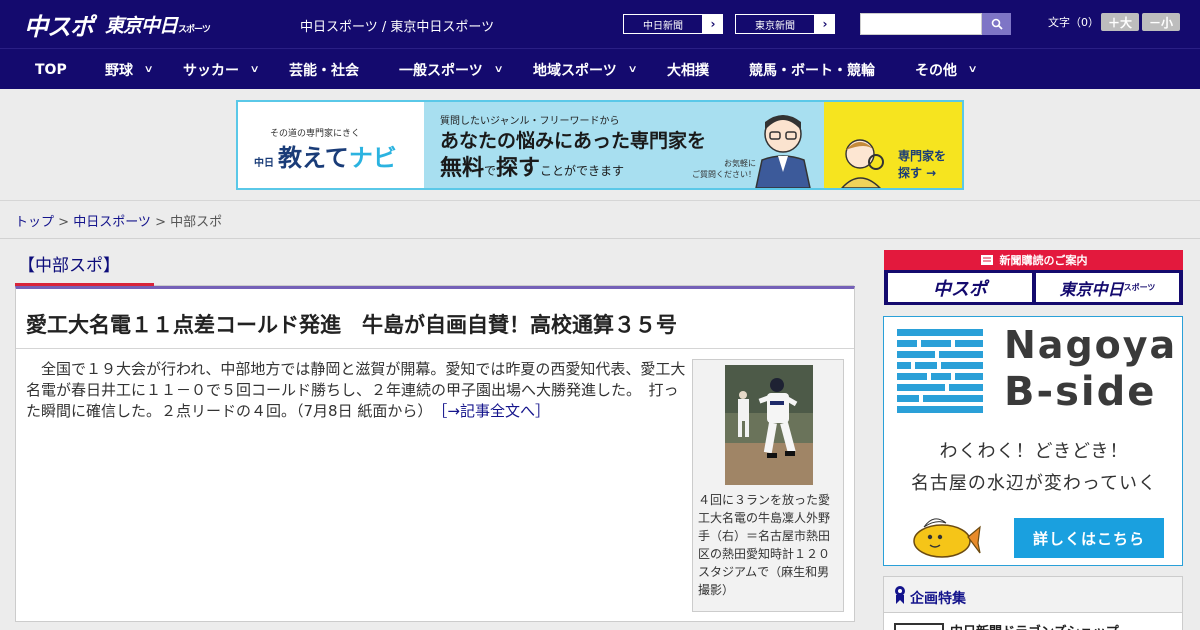 The image size is (1200, 630). Describe the element at coordinates (688, 69) in the screenshot. I see `nav-item-sumo: 大相撲` at that location.